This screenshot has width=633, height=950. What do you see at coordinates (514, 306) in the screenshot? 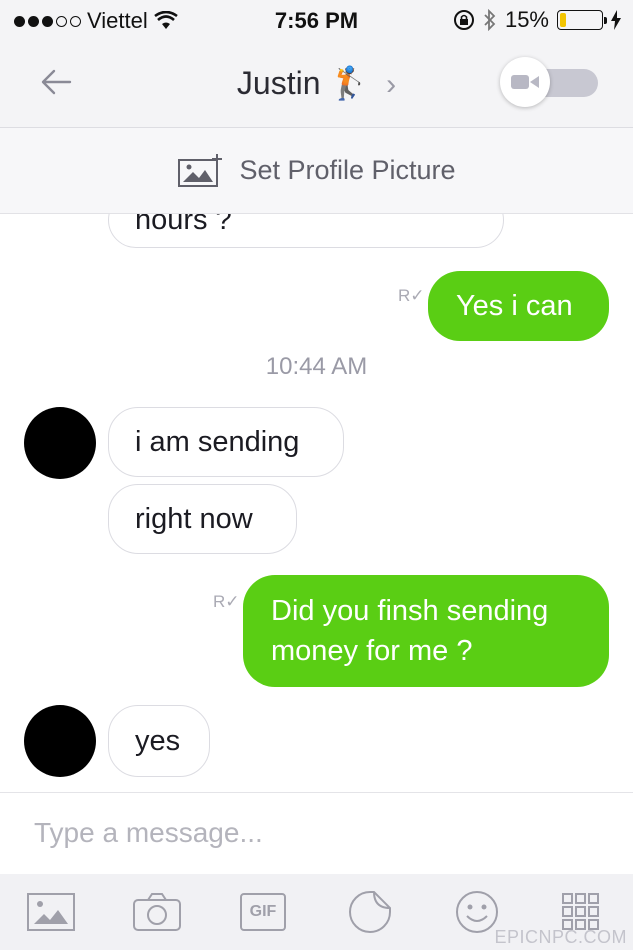
I see `message-text: Yes i can` at bounding box center [514, 306].